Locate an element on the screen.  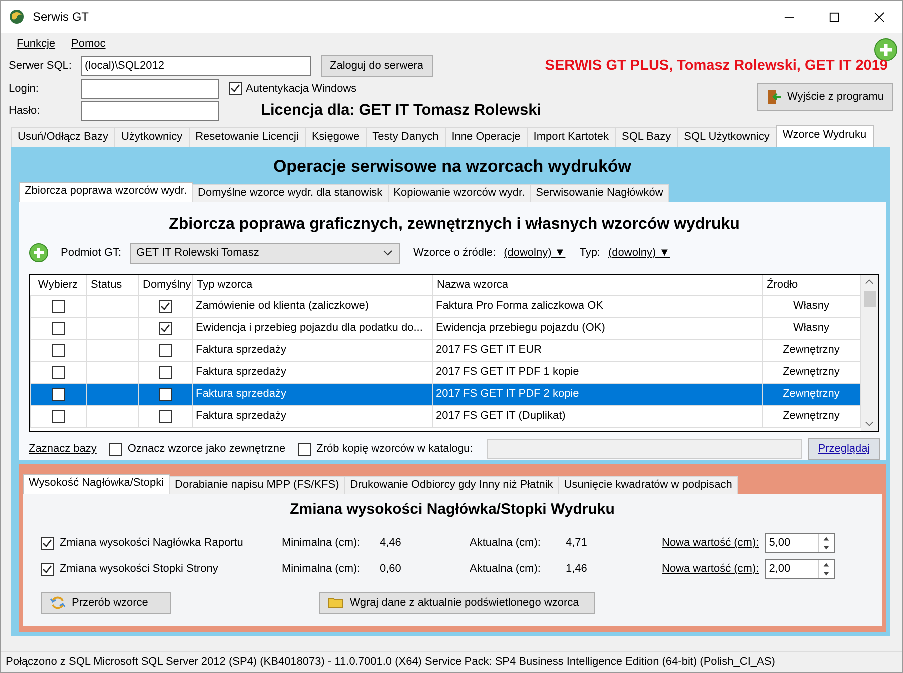
table-row: Faktura sprzedaży 2017 FS GET IT PDF 1 kopie Zewnętrzny is located at coordinates (445, 372).